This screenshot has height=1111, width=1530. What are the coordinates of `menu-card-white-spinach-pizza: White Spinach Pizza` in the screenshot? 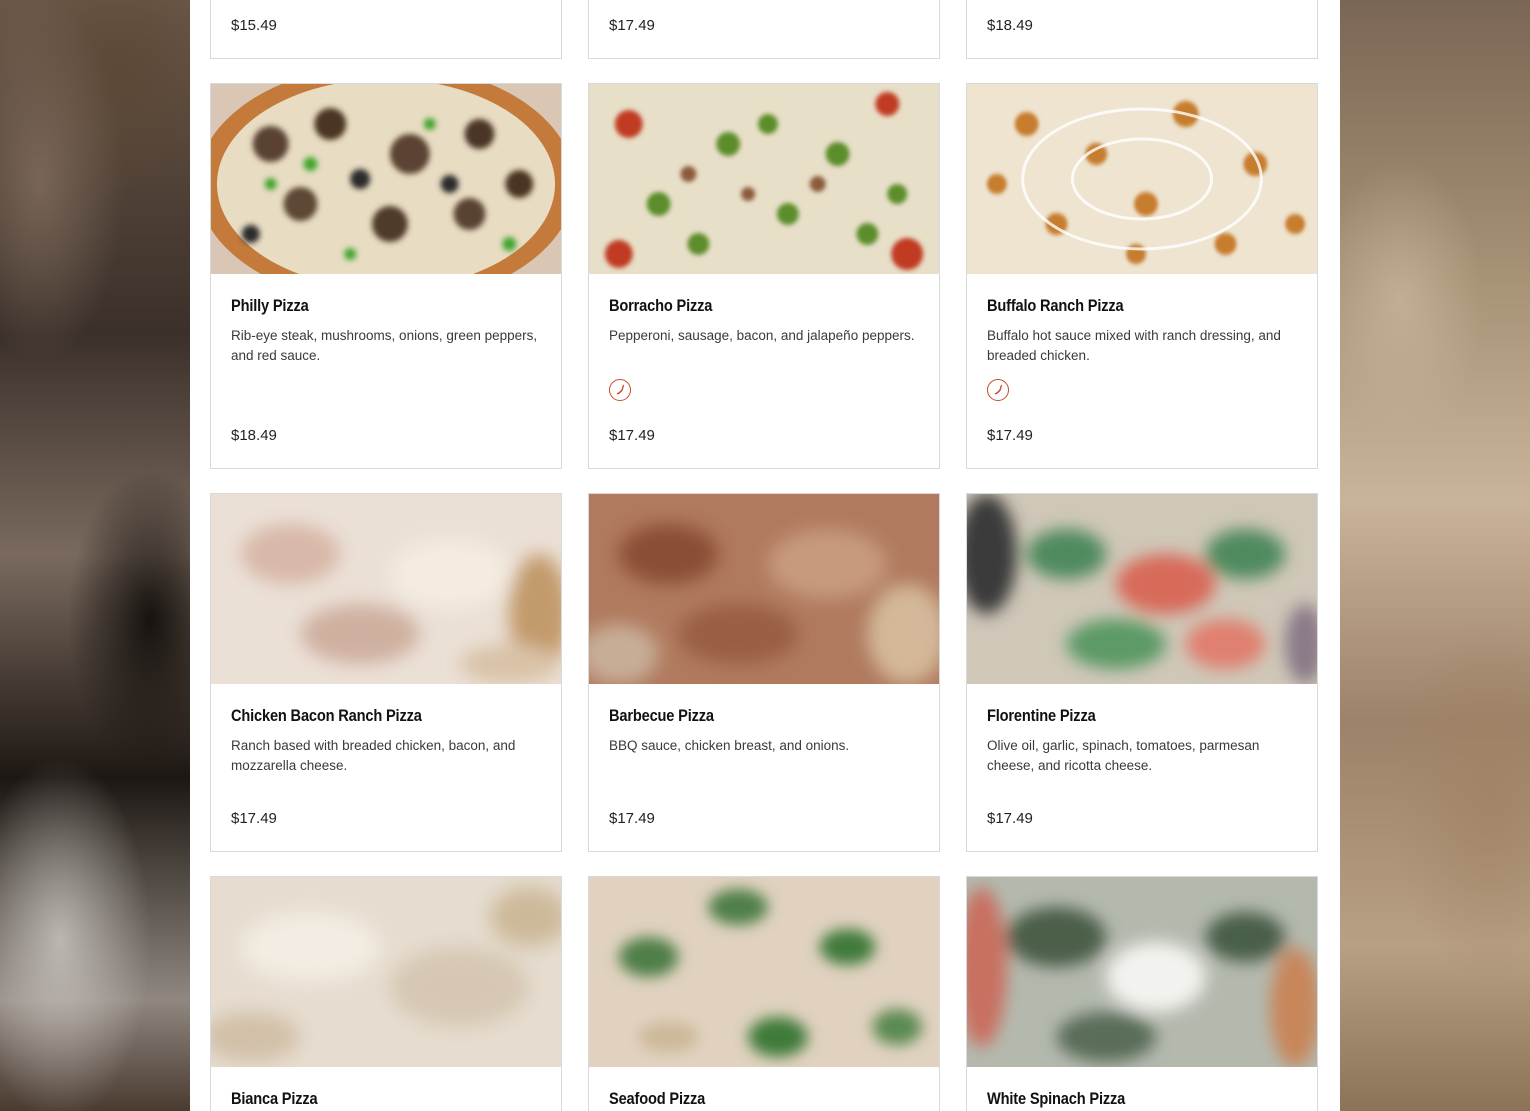 It's located at (1142, 993).